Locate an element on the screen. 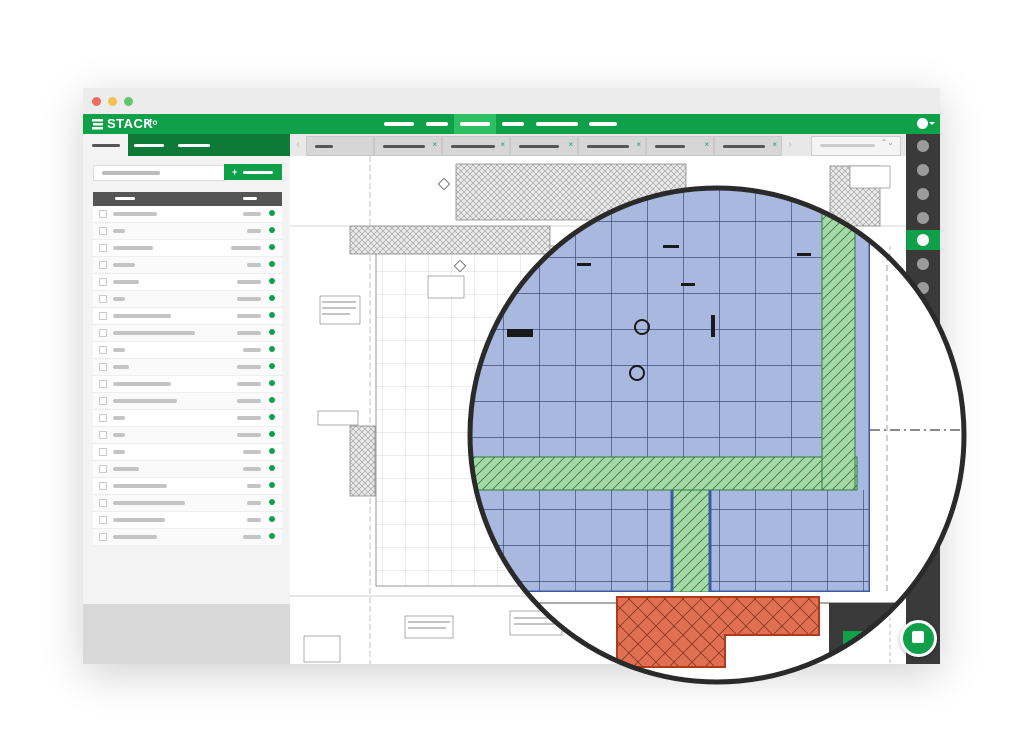 Image resolution: width=1024 pixels, height=753 pixels. new-button-label is located at coordinates (258, 172).